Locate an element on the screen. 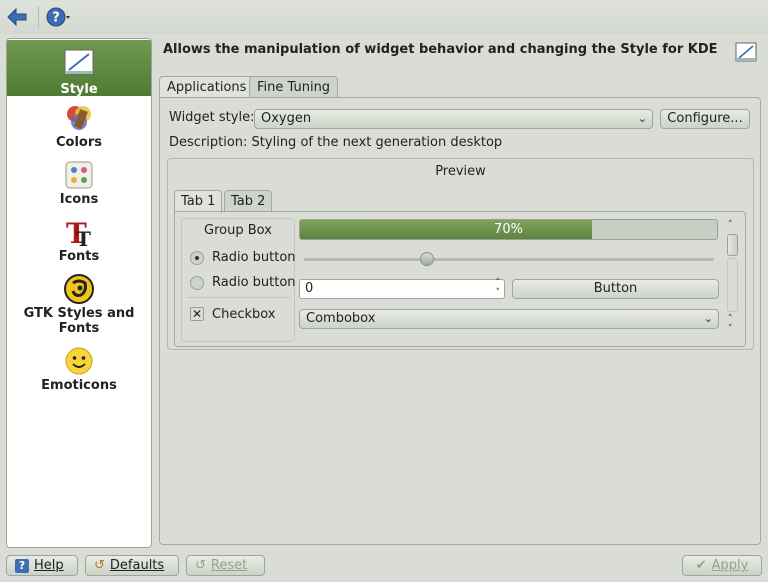  gtk-icon is located at coordinates (79, 289).